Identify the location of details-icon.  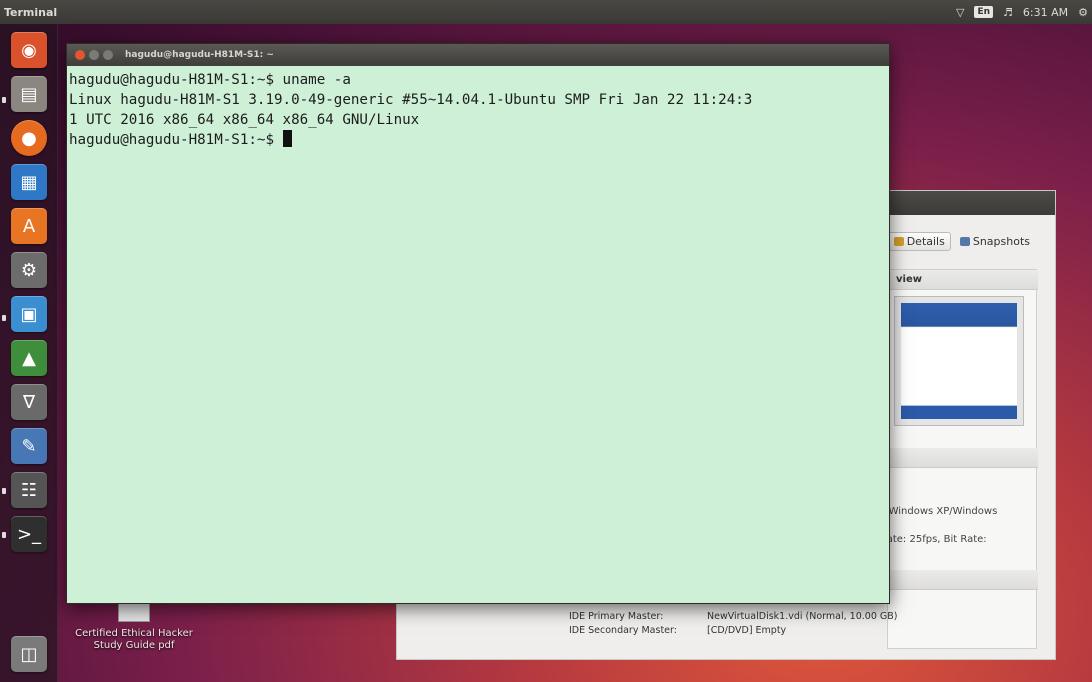
(898, 241).